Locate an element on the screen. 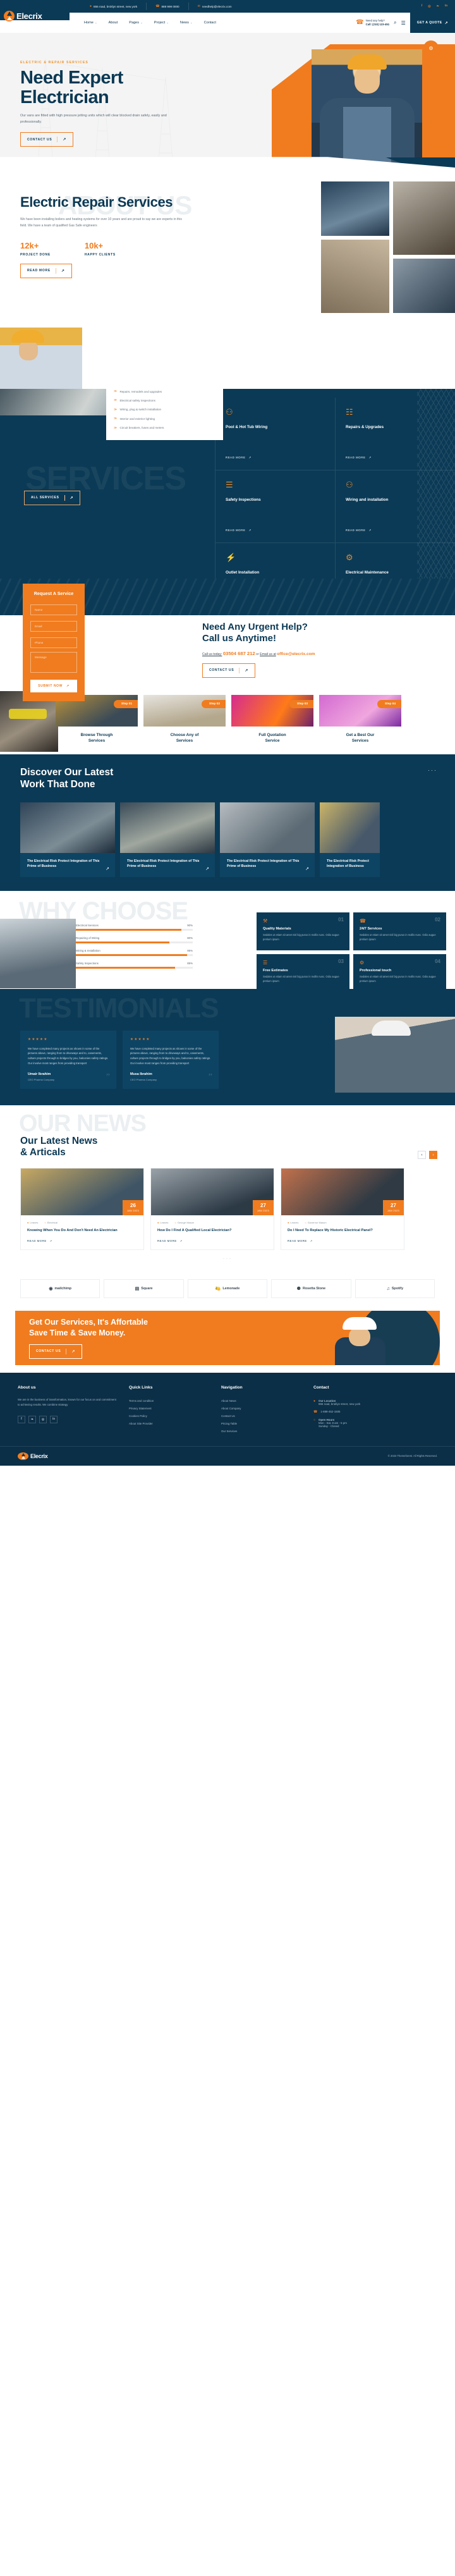  step-title: Choose Any of Services is located at coordinates (184, 738).